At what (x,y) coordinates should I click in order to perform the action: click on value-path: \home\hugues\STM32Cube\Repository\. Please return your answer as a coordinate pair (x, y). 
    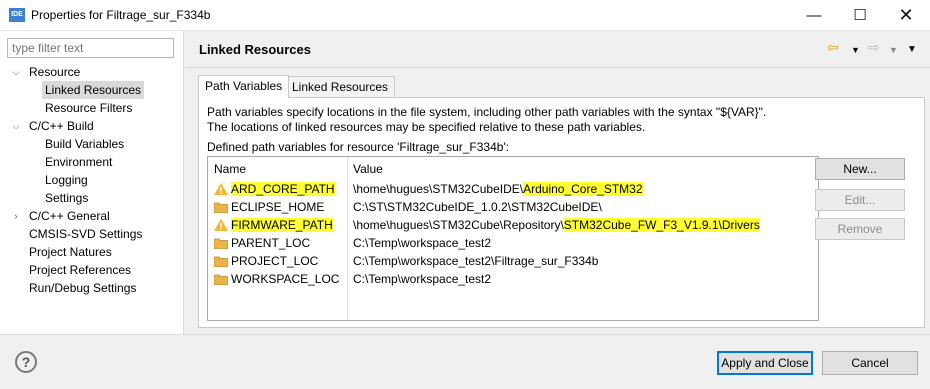
    Looking at the image, I should click on (458, 225).